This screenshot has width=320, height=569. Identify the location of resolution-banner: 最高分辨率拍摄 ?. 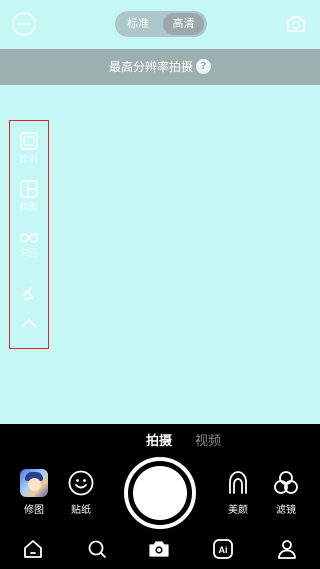
(160, 67).